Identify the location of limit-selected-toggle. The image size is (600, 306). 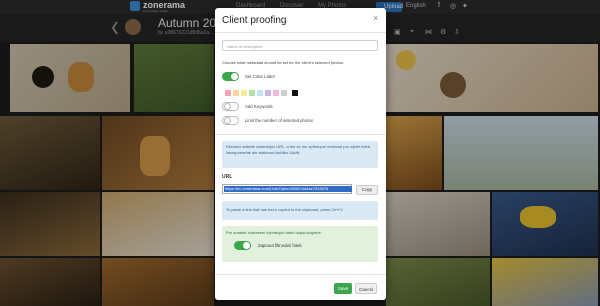
(230, 120).